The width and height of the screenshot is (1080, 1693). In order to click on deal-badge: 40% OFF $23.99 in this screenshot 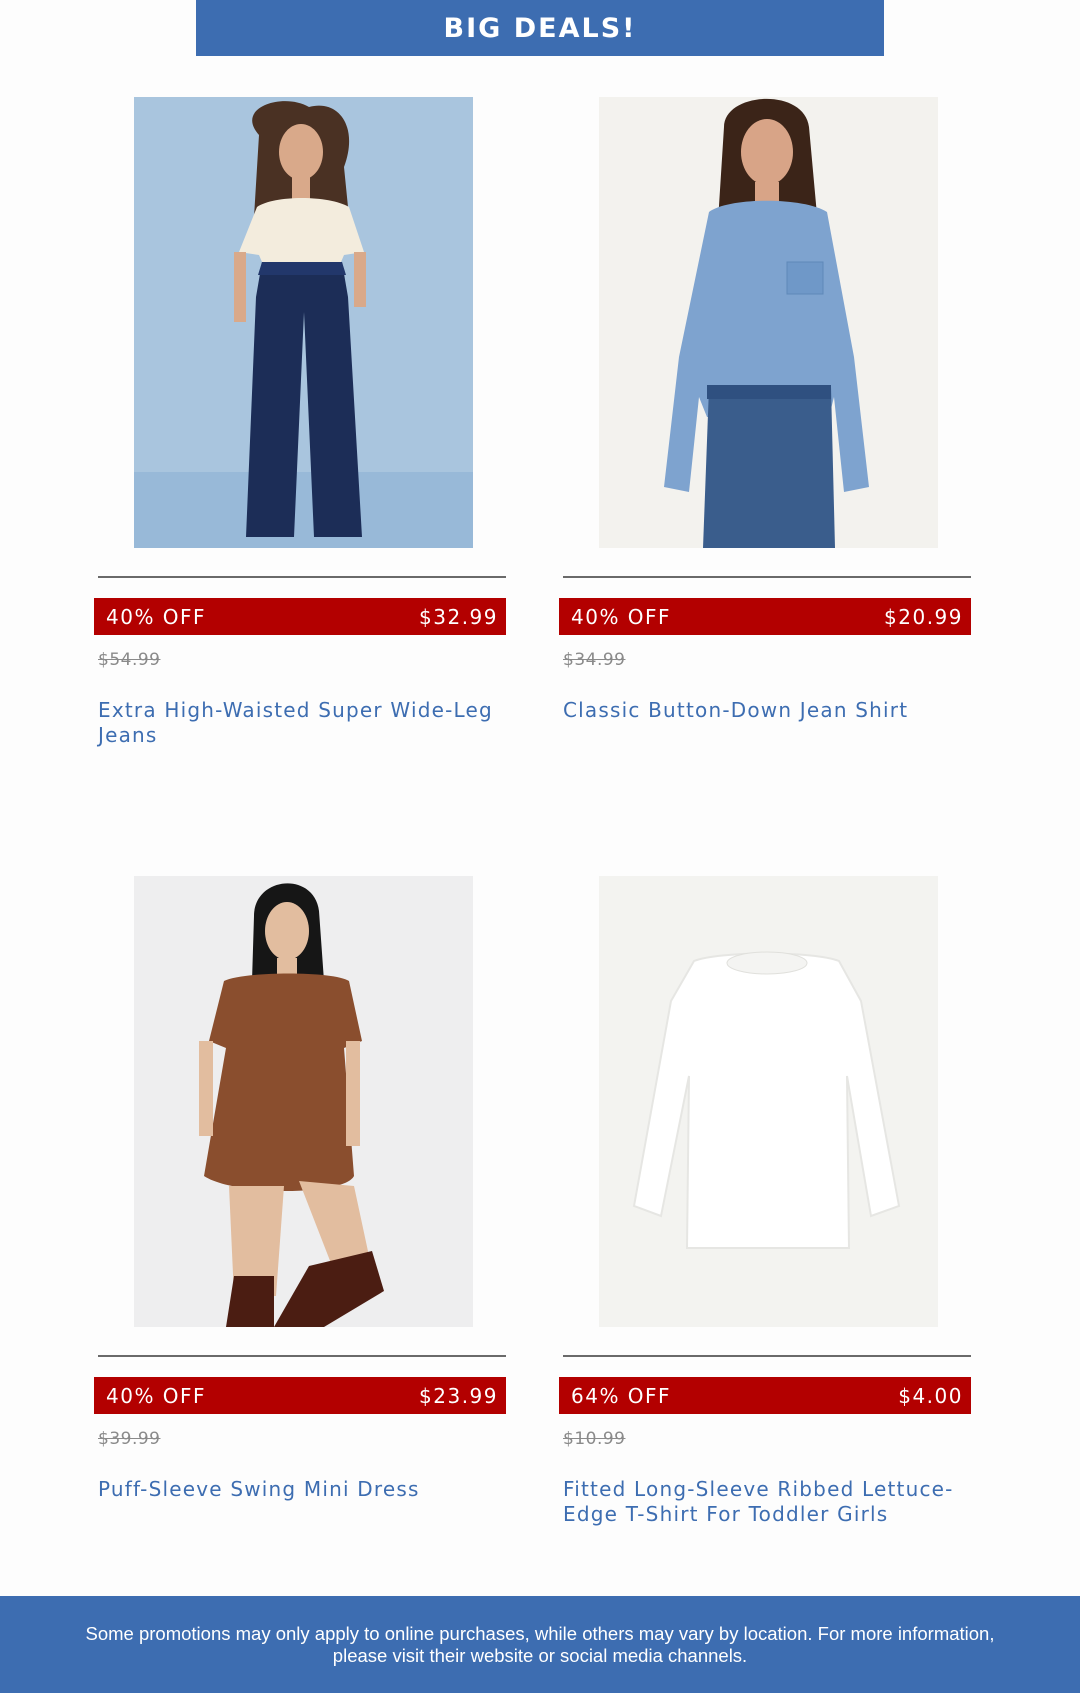, I will do `click(300, 1395)`.